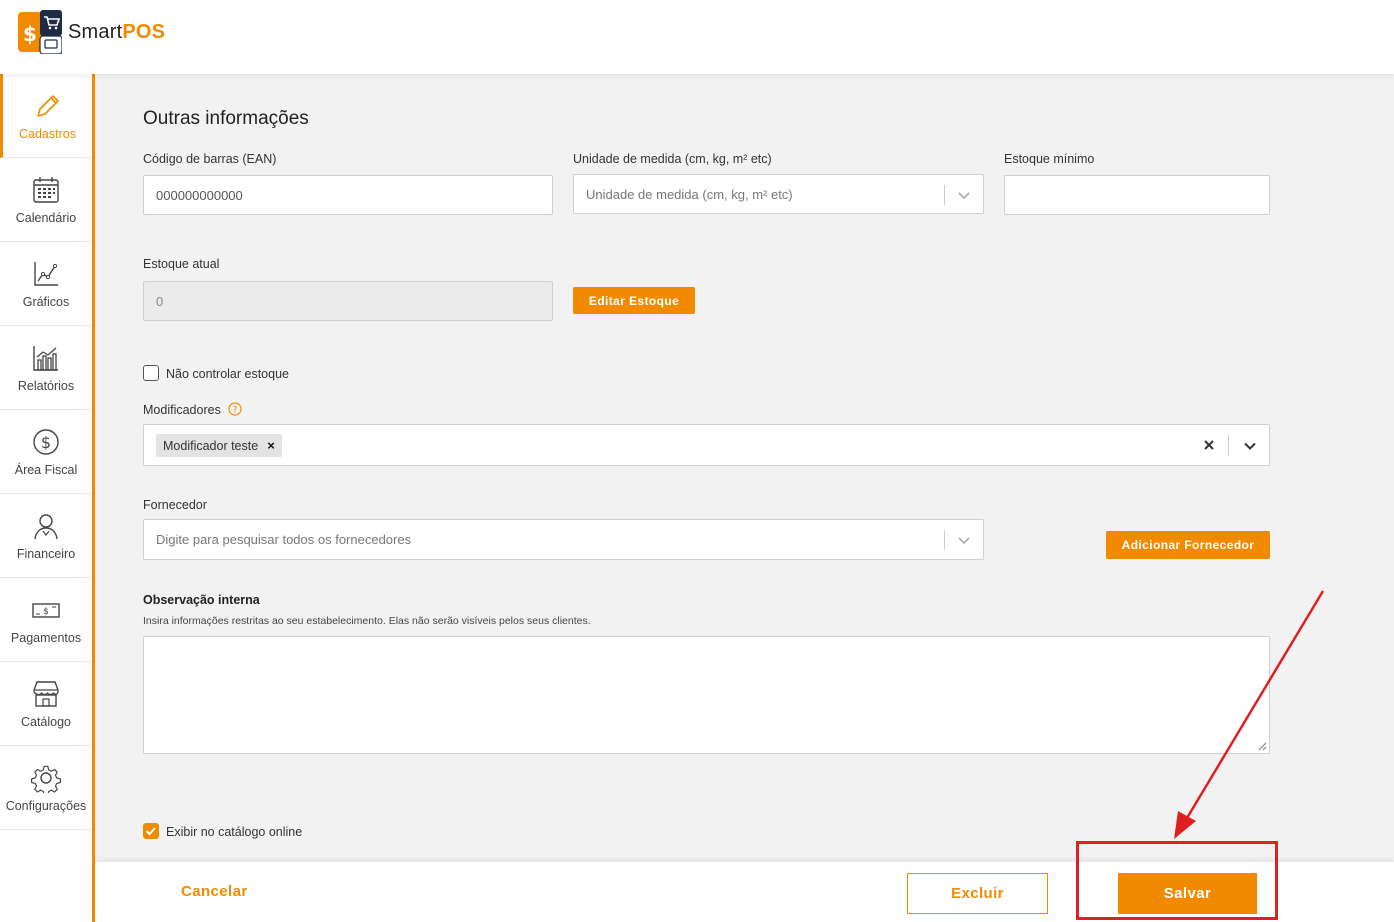  What do you see at coordinates (214, 891) in the screenshot?
I see `cancel-button: Cancelar` at bounding box center [214, 891].